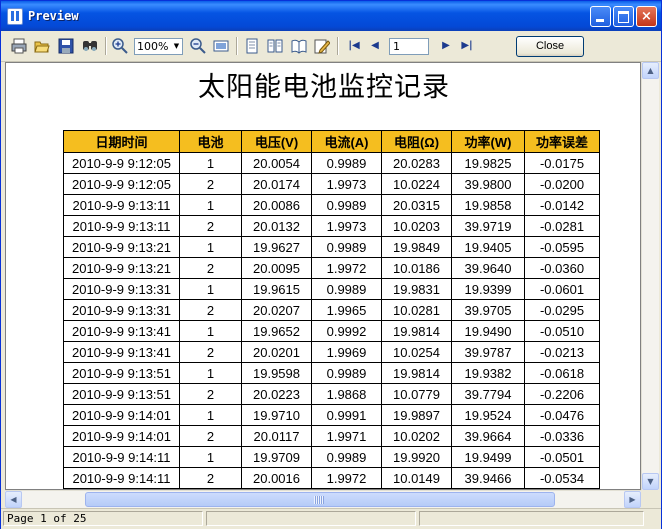 Image resolution: width=662 pixels, height=529 pixels. Describe the element at coordinates (331, 16) in the screenshot. I see `title-bar: Preview ×` at that location.